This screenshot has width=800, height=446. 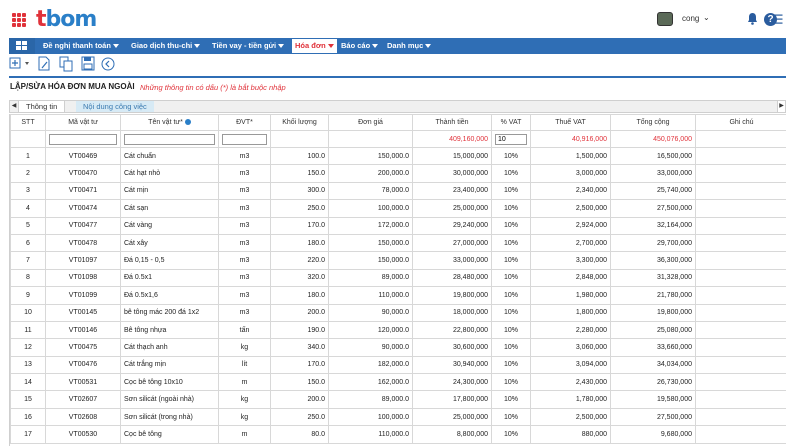 I want to click on cell-ten-vat-tu: Cát vàng, so click(x=169, y=225).